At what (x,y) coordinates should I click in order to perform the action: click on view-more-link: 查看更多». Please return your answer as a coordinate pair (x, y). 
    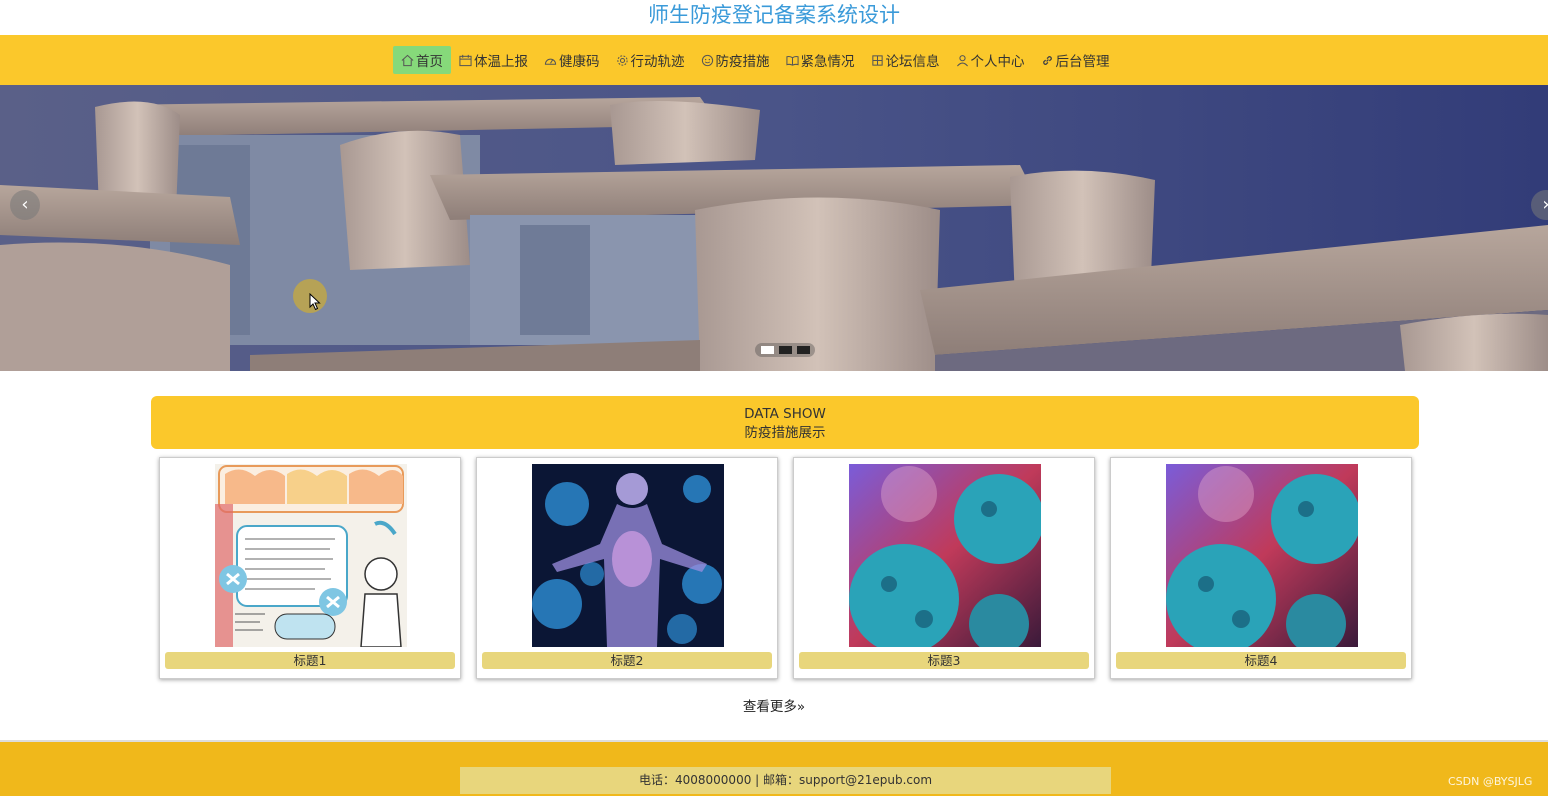
    Looking at the image, I should click on (774, 705).